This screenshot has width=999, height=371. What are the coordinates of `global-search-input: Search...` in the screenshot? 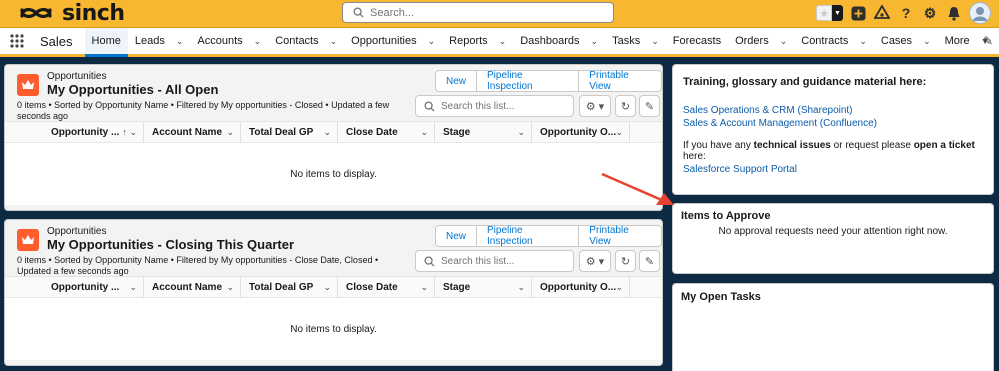 It's located at (478, 12).